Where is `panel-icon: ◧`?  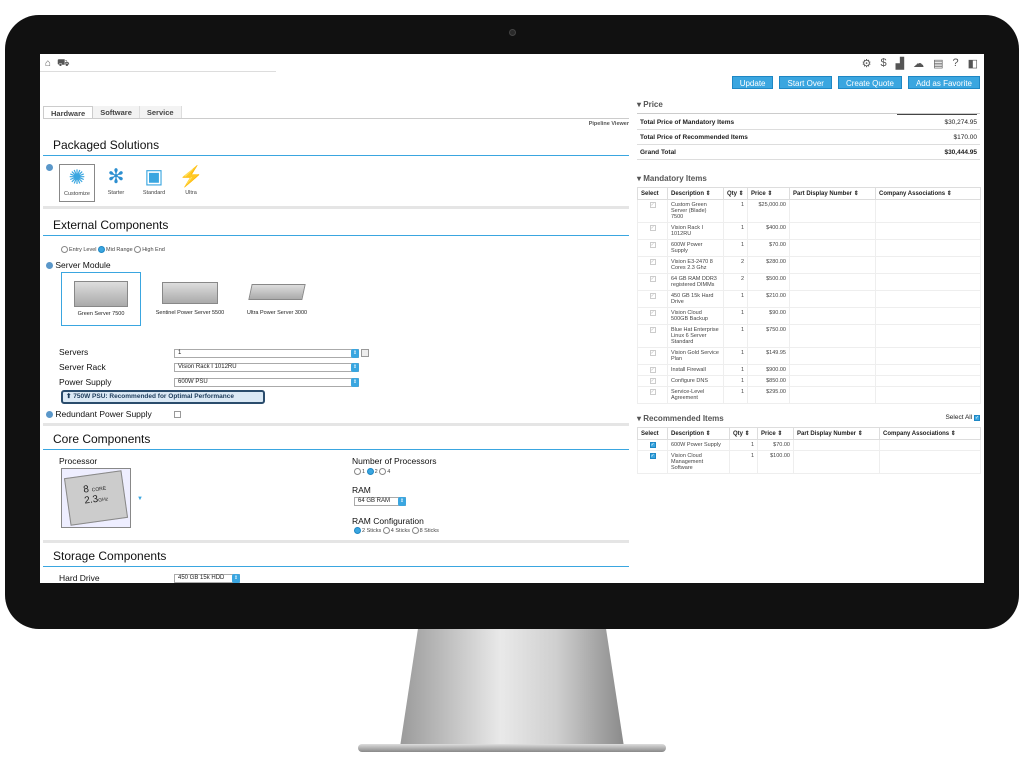 panel-icon: ◧ is located at coordinates (973, 63).